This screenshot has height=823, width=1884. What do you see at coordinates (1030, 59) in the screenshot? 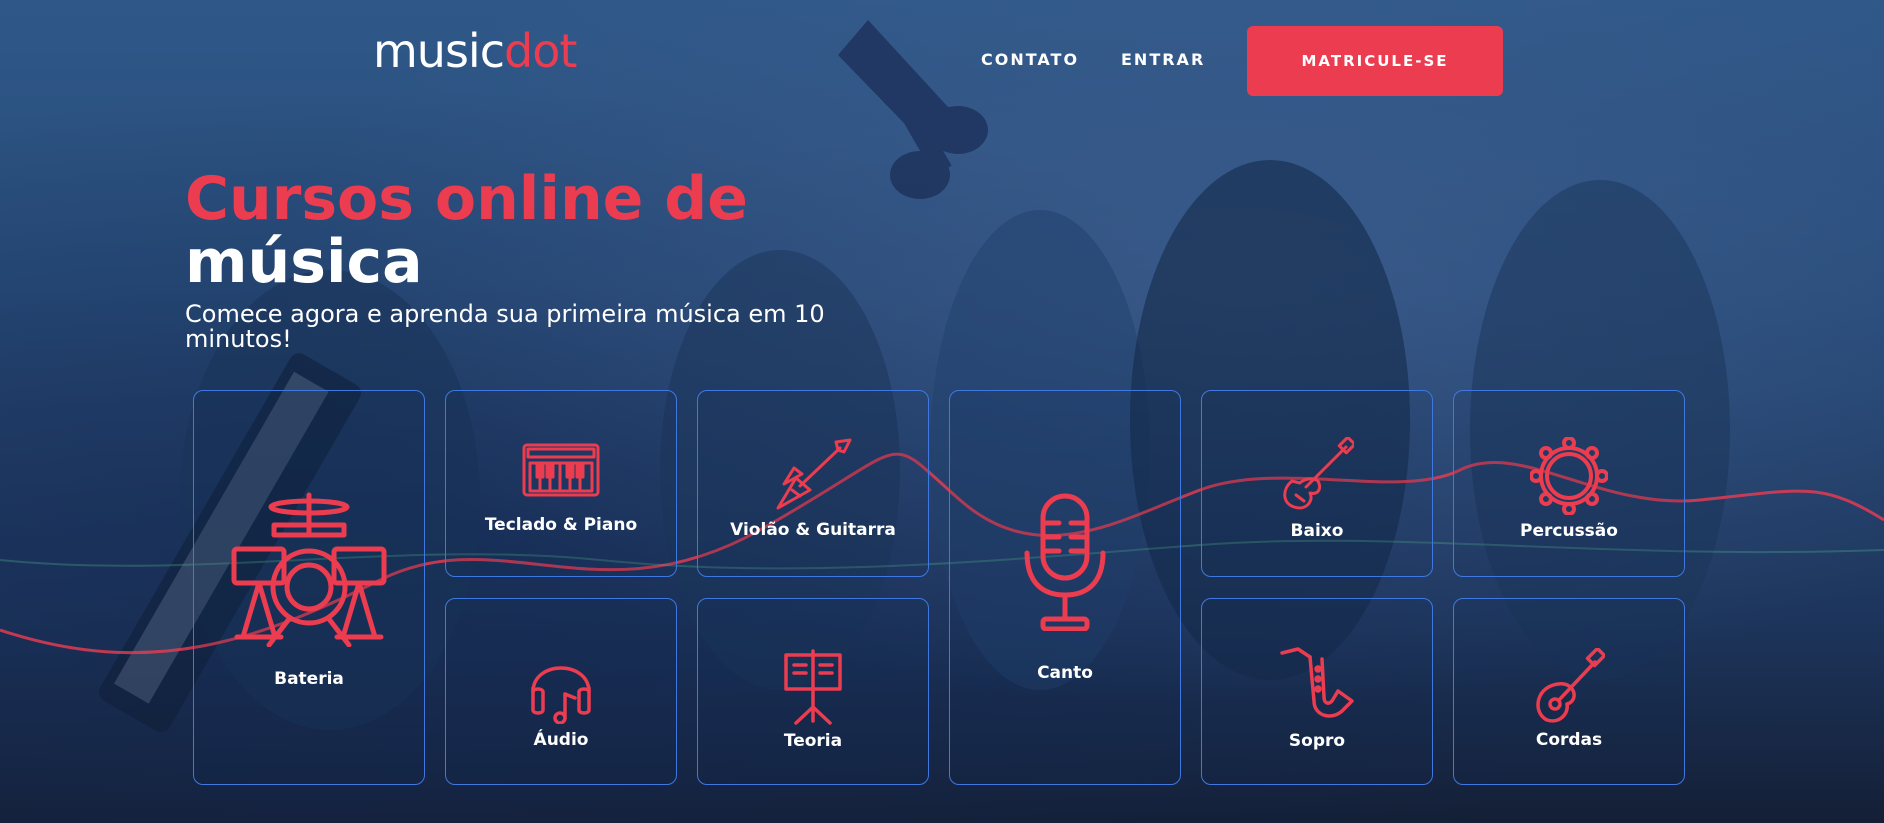
I see `nav-contato: CONTATO` at bounding box center [1030, 59].